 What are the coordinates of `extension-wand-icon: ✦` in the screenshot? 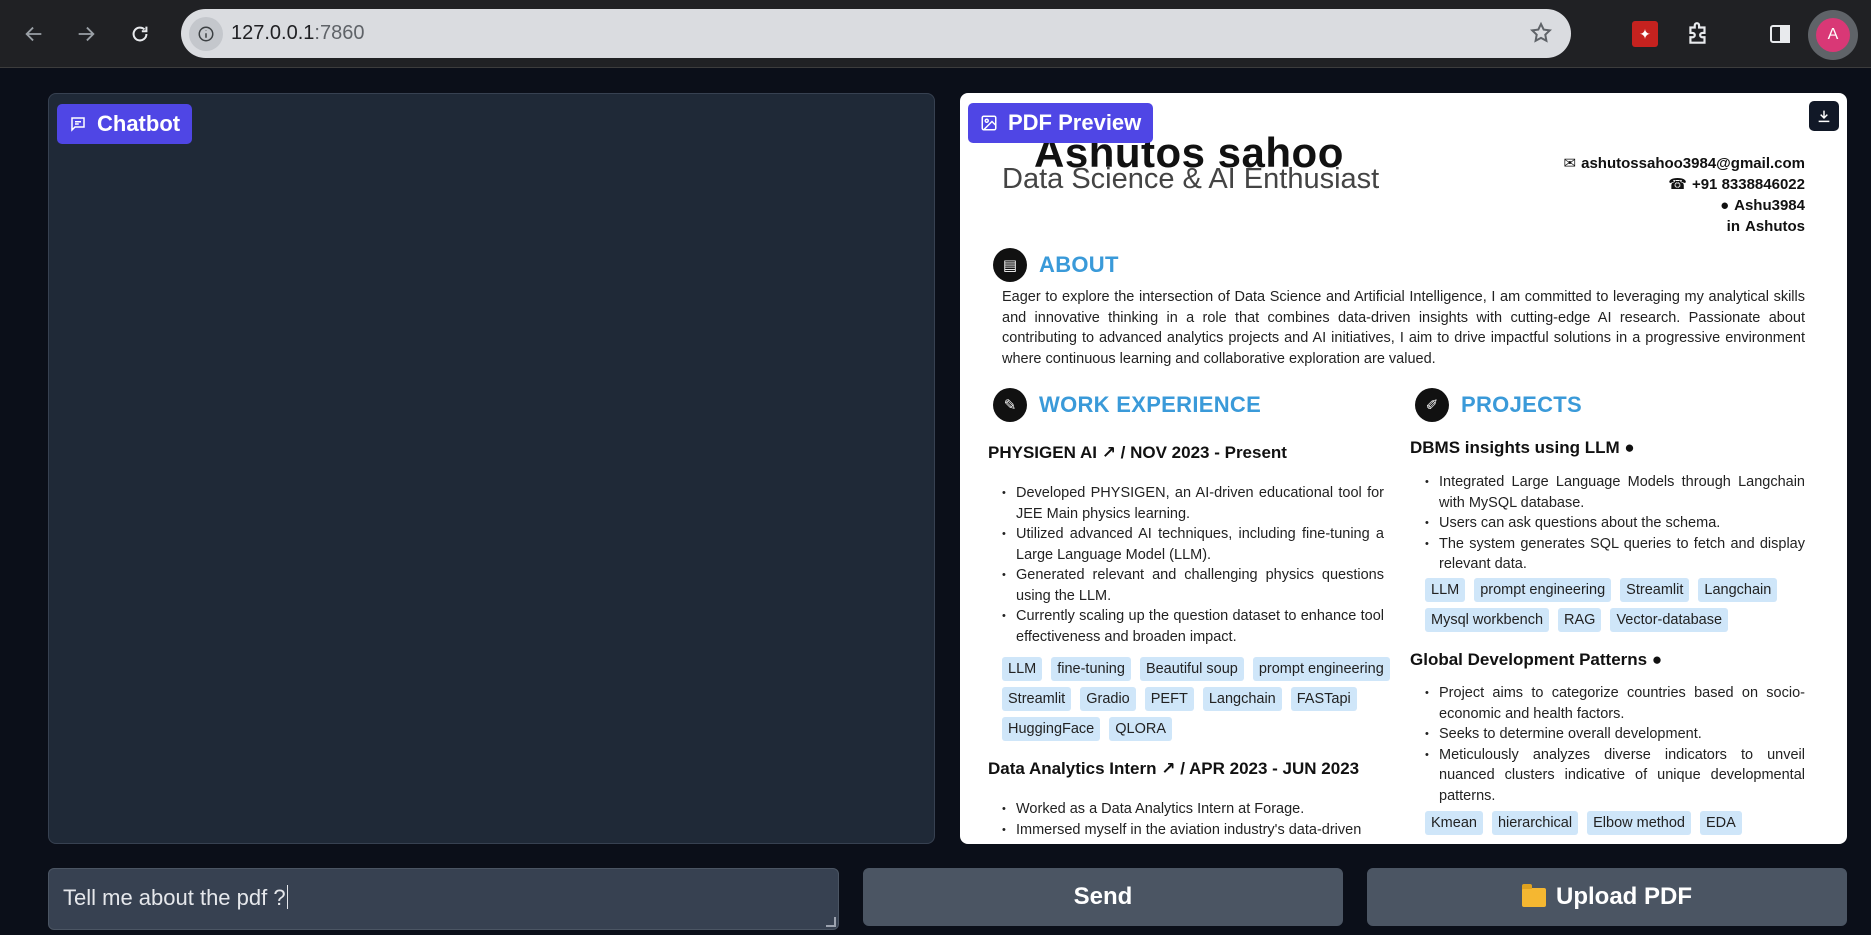 It's located at (1645, 34).